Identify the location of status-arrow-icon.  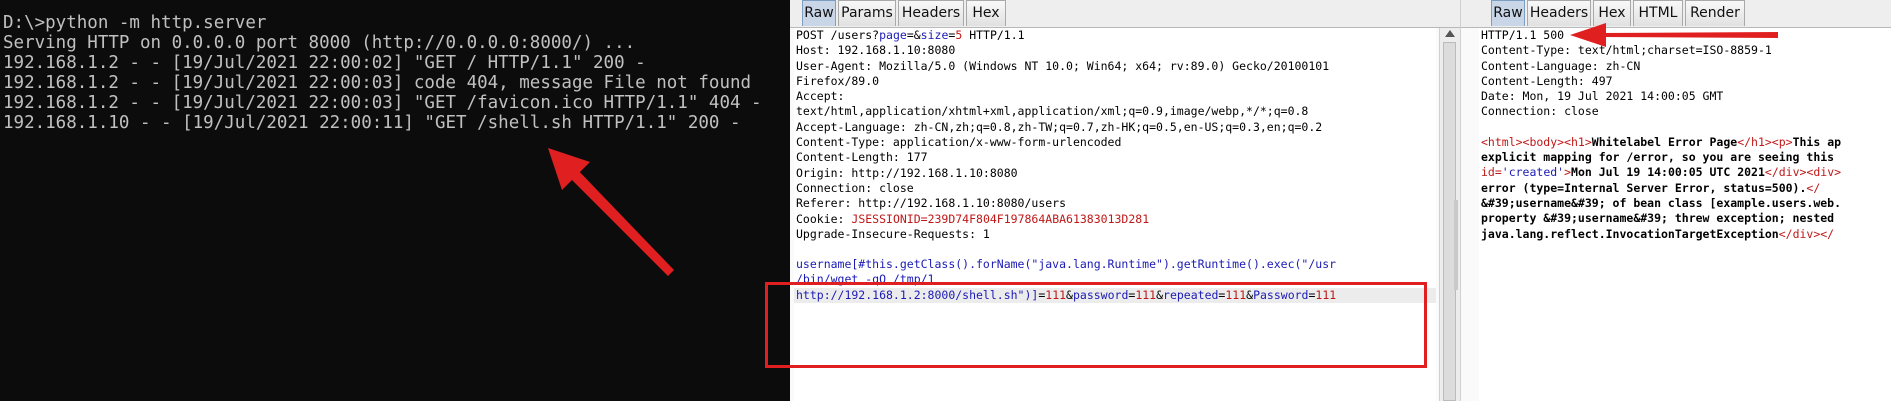
(1674, 35).